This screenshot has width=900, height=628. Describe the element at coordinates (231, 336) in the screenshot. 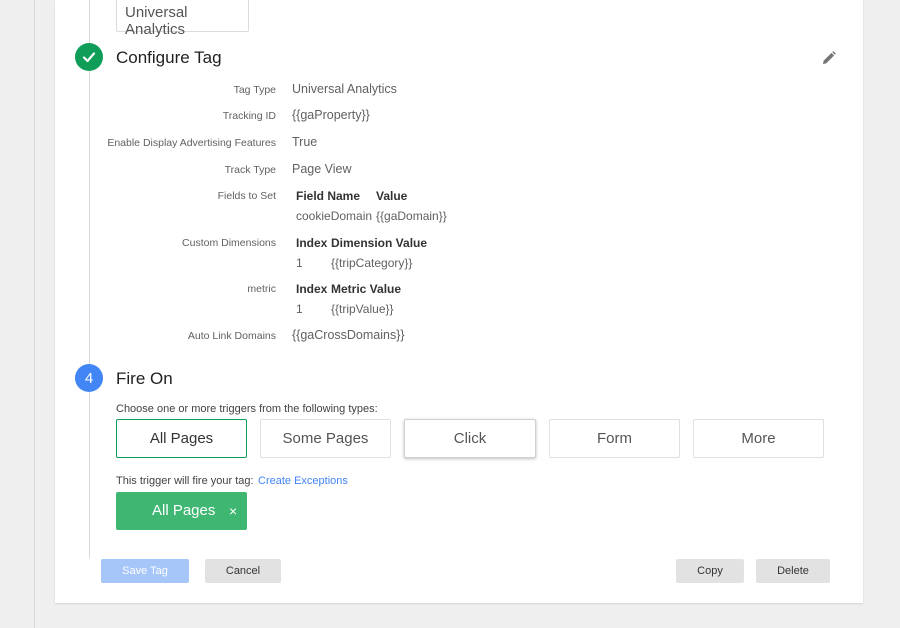

I see `prop-label-auto-link-domains: Auto Link Domains` at that location.